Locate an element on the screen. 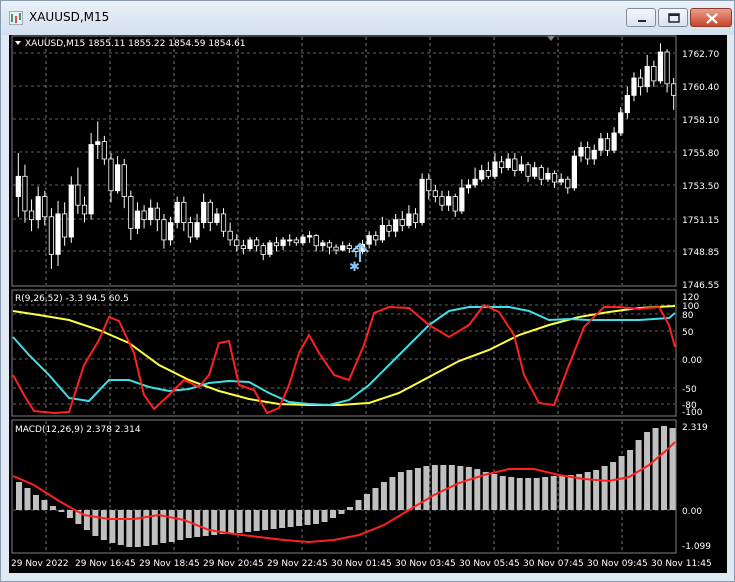 The height and width of the screenshot is (582, 735). macd-panel-header: MACD(12,26,9) 2.378 2.314 is located at coordinates (78, 430).